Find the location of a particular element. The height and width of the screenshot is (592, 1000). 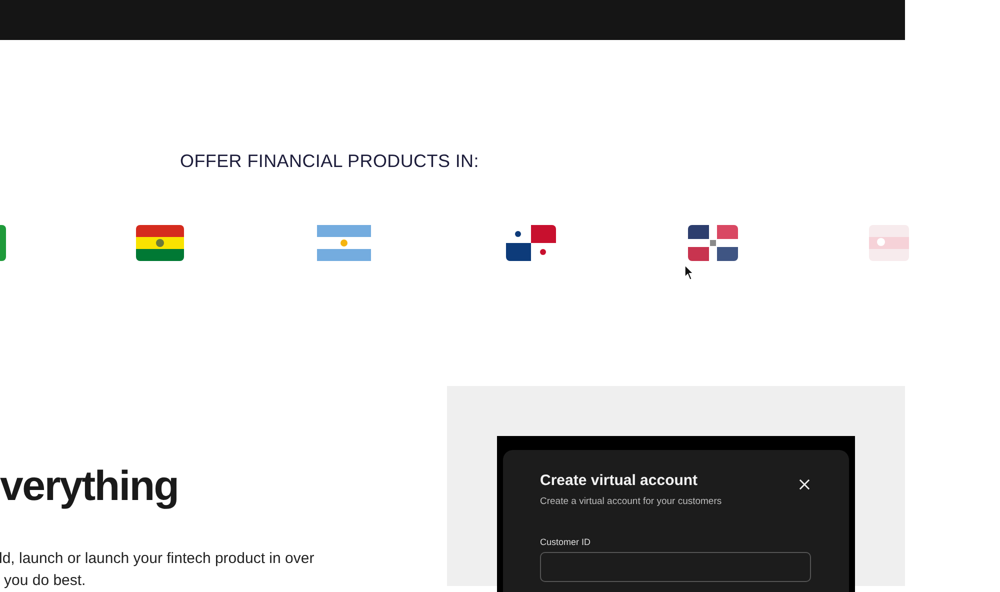

hero-text: you do best. is located at coordinates (45, 581).